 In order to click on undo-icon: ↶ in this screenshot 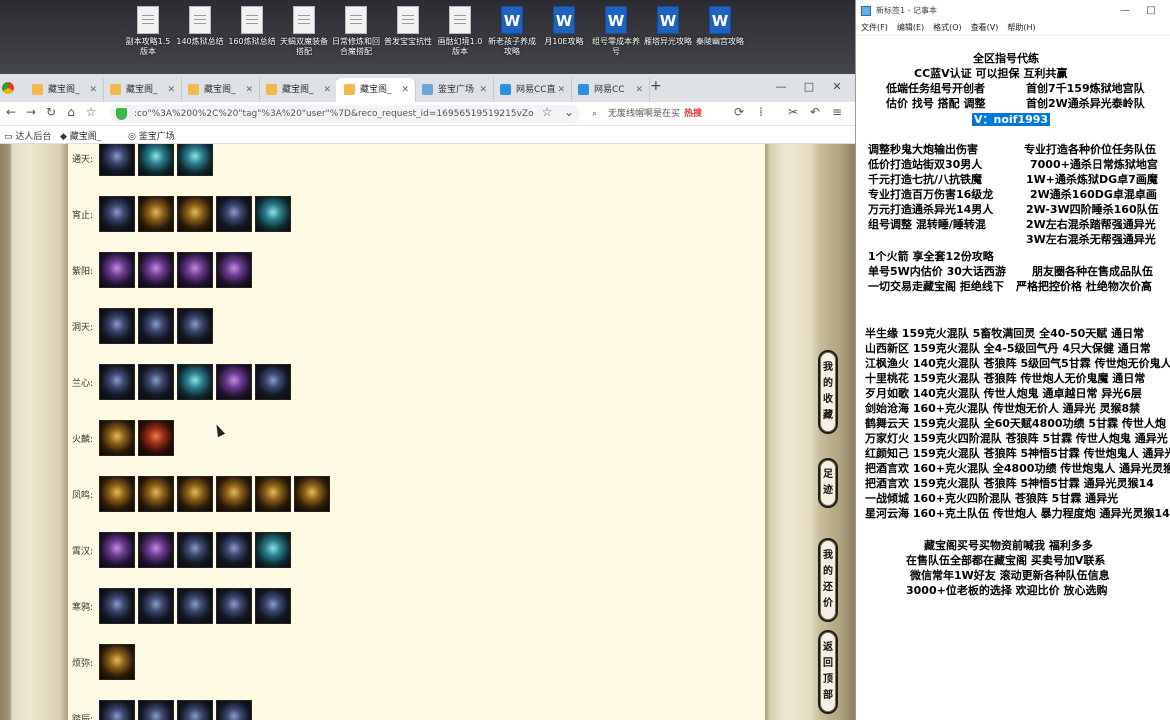, I will do `click(815, 112)`.